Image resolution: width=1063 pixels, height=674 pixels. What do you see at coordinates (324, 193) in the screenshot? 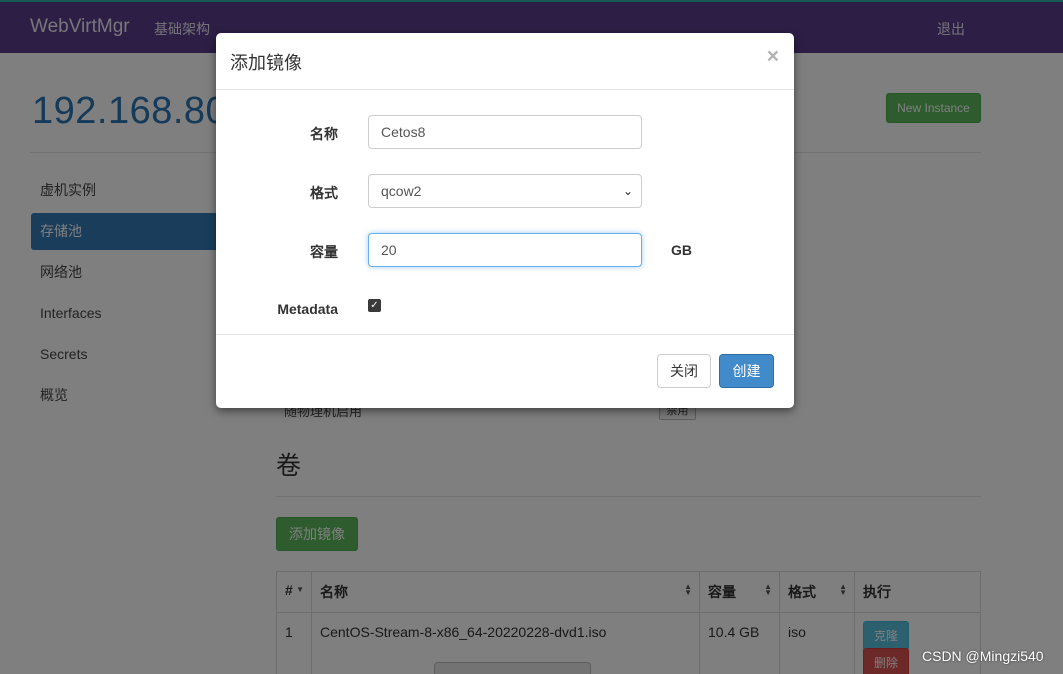
I see `format-label: 格式` at bounding box center [324, 193].